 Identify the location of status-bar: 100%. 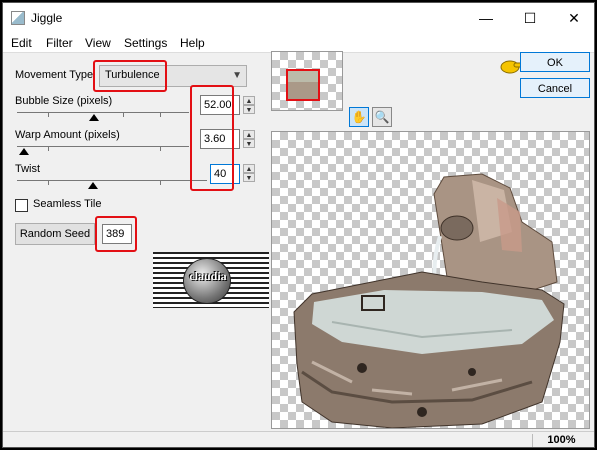
(298, 439).